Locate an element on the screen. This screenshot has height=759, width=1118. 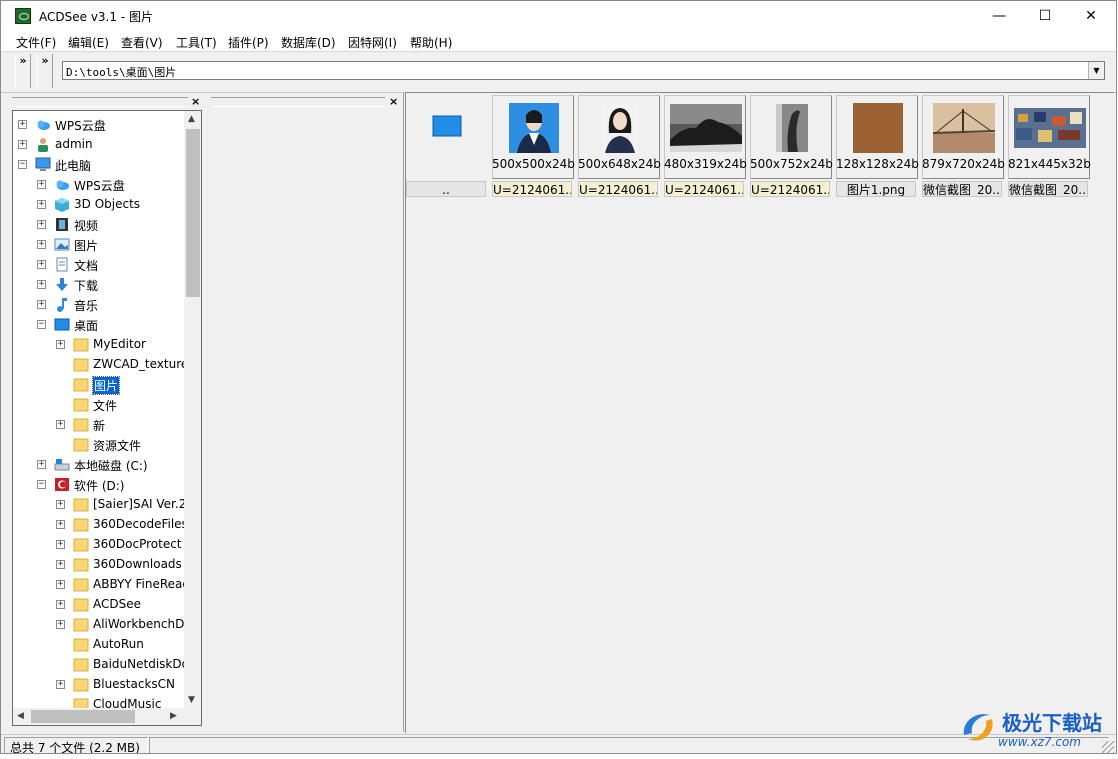
tree-item: + admin is located at coordinates (99, 145).